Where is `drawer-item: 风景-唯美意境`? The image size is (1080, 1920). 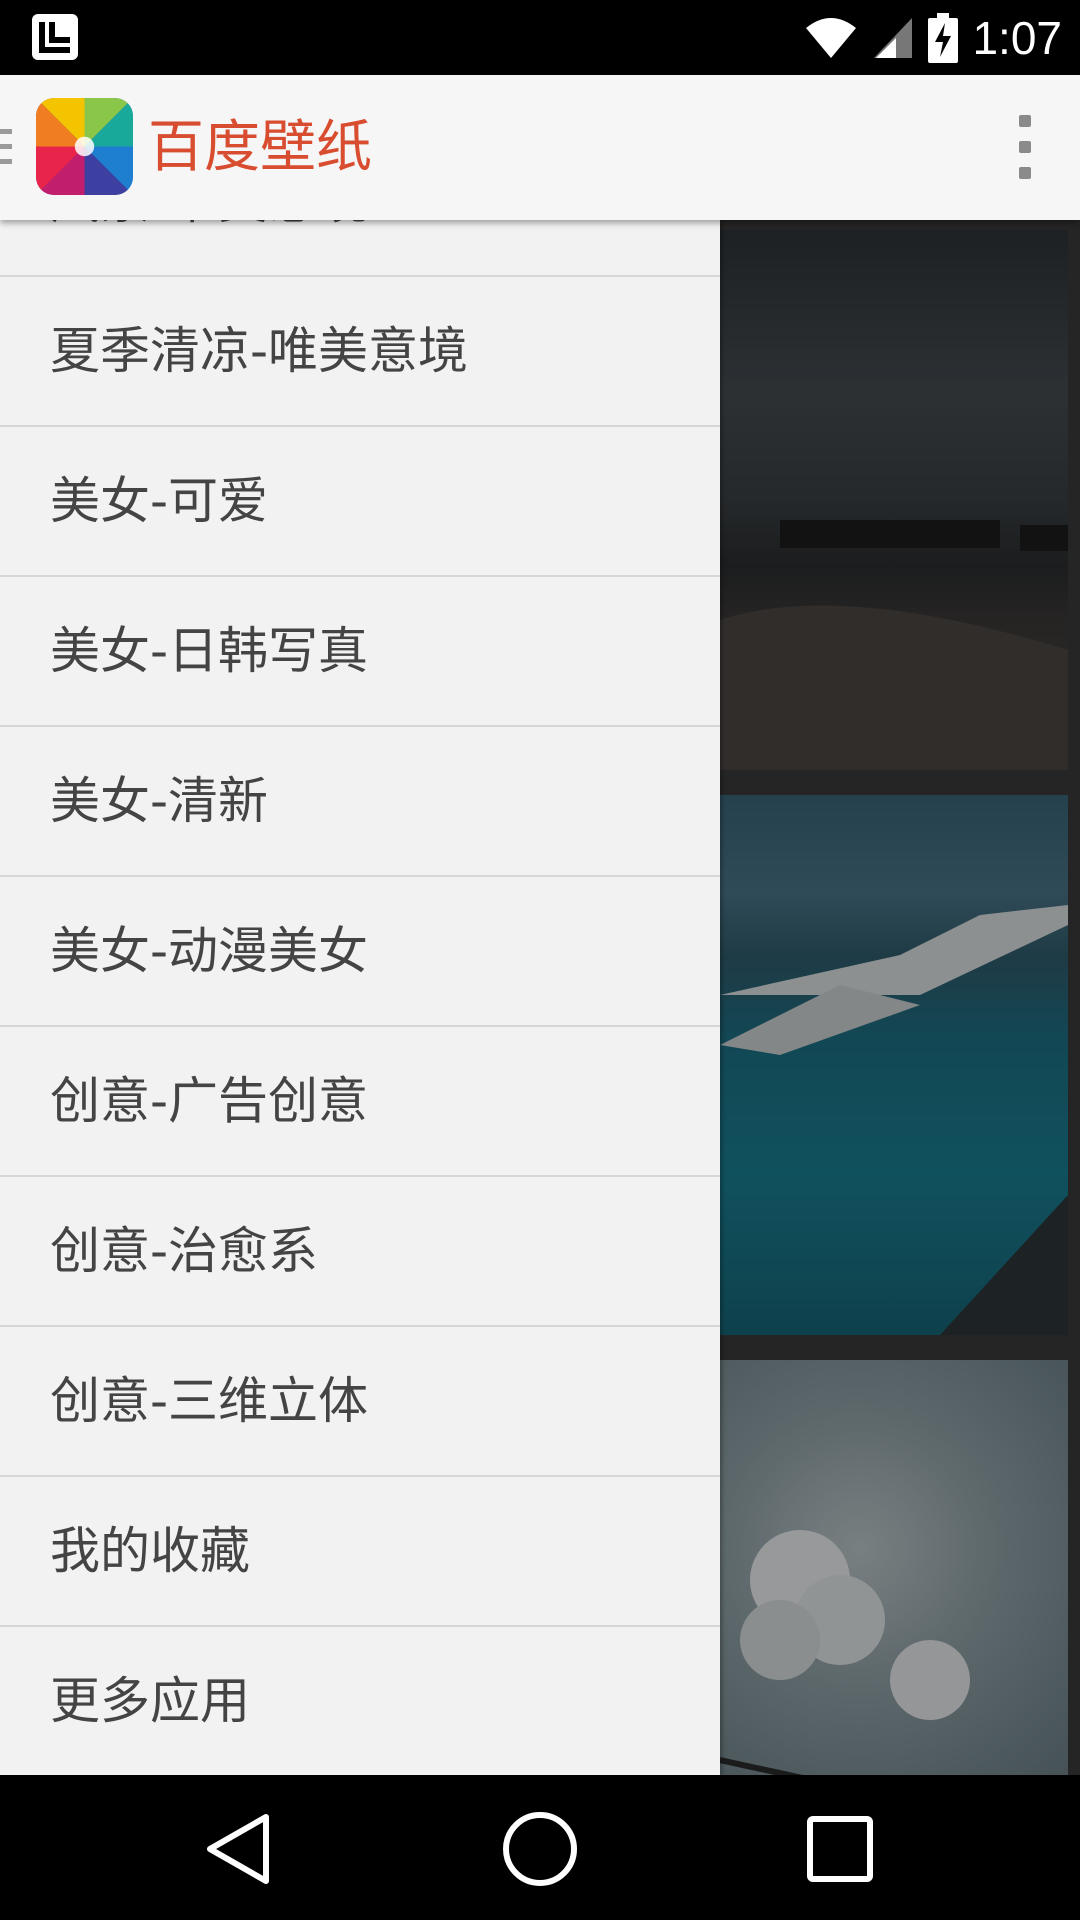 drawer-item: 风景-唯美意境 is located at coordinates (360, 248).